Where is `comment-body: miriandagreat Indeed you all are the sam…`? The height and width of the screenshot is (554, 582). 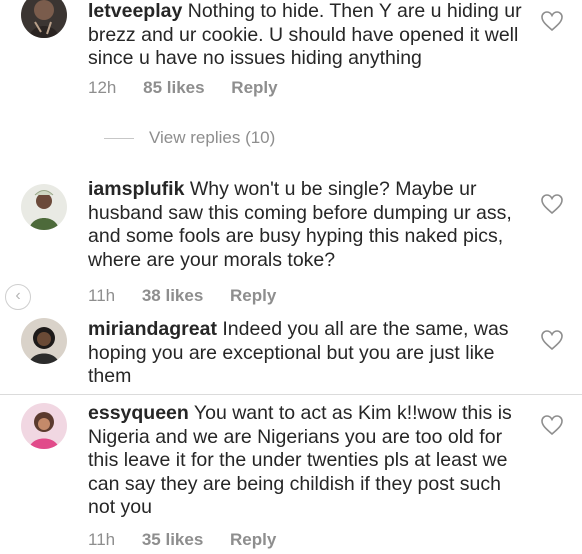
comment-body: miriandagreat Indeed you all are the sam… is located at coordinates (308, 353).